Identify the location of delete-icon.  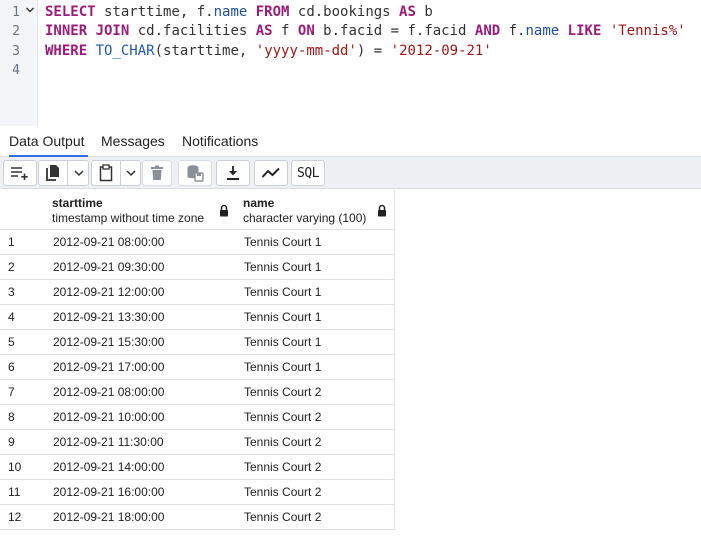
(157, 172).